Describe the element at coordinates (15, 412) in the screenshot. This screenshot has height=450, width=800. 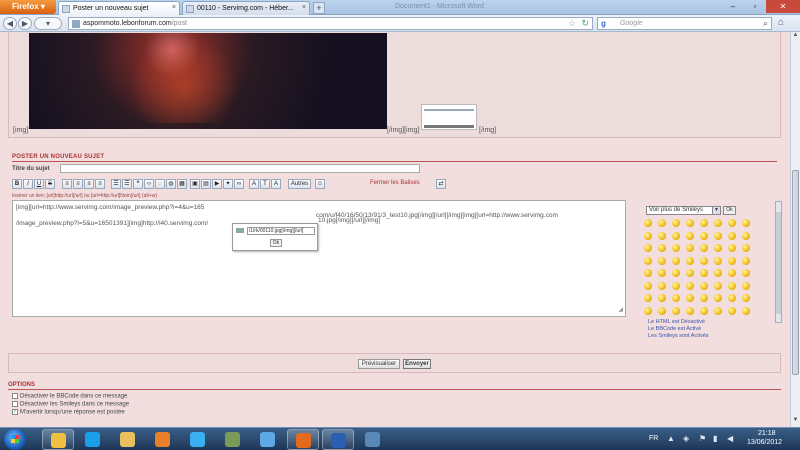
I see `checkbox-checked: ✓` at that location.